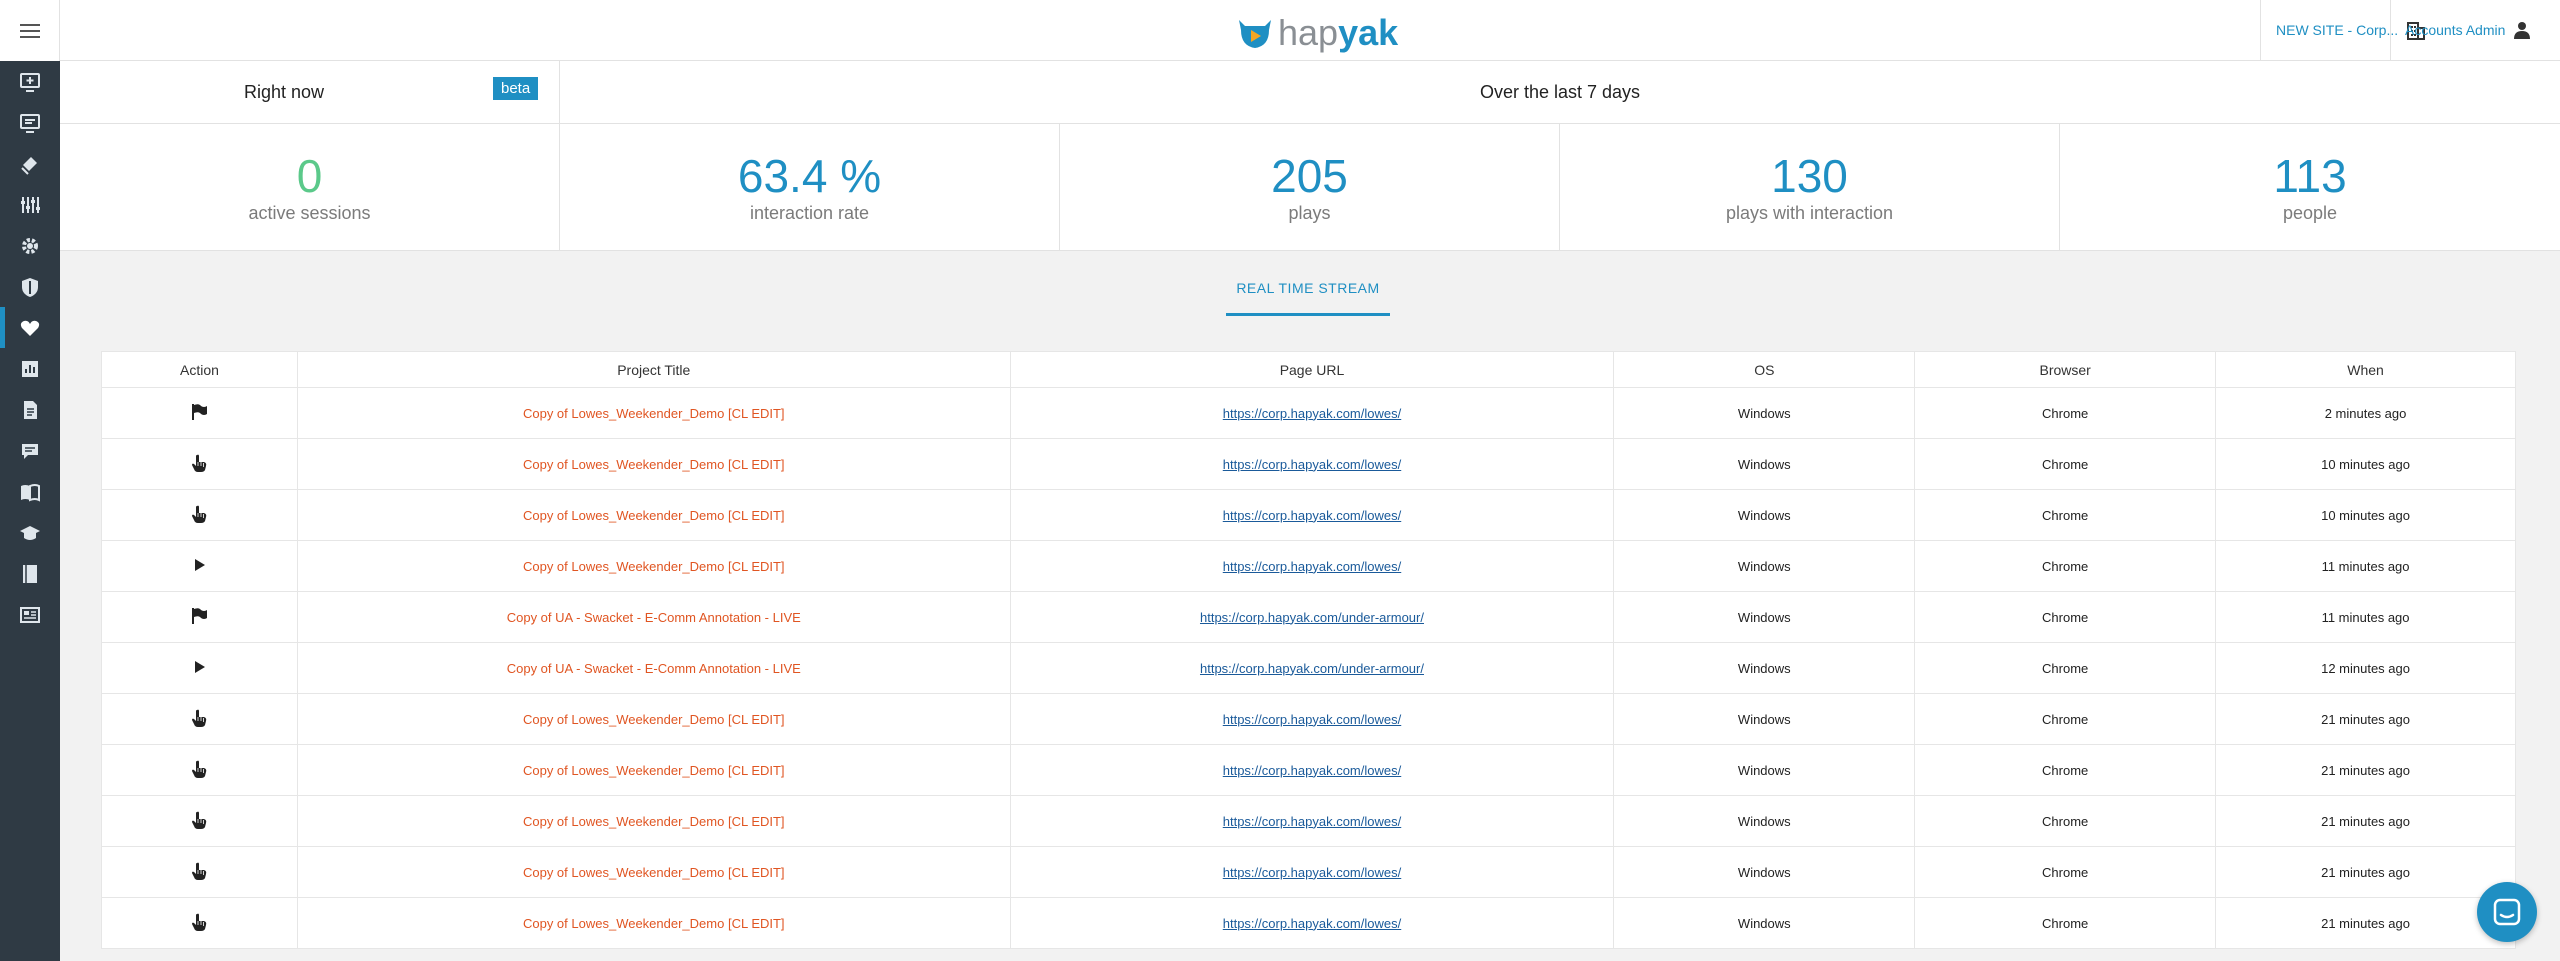 The image size is (2560, 961). What do you see at coordinates (2365, 369) in the screenshot?
I see `column-header-when: When` at bounding box center [2365, 369].